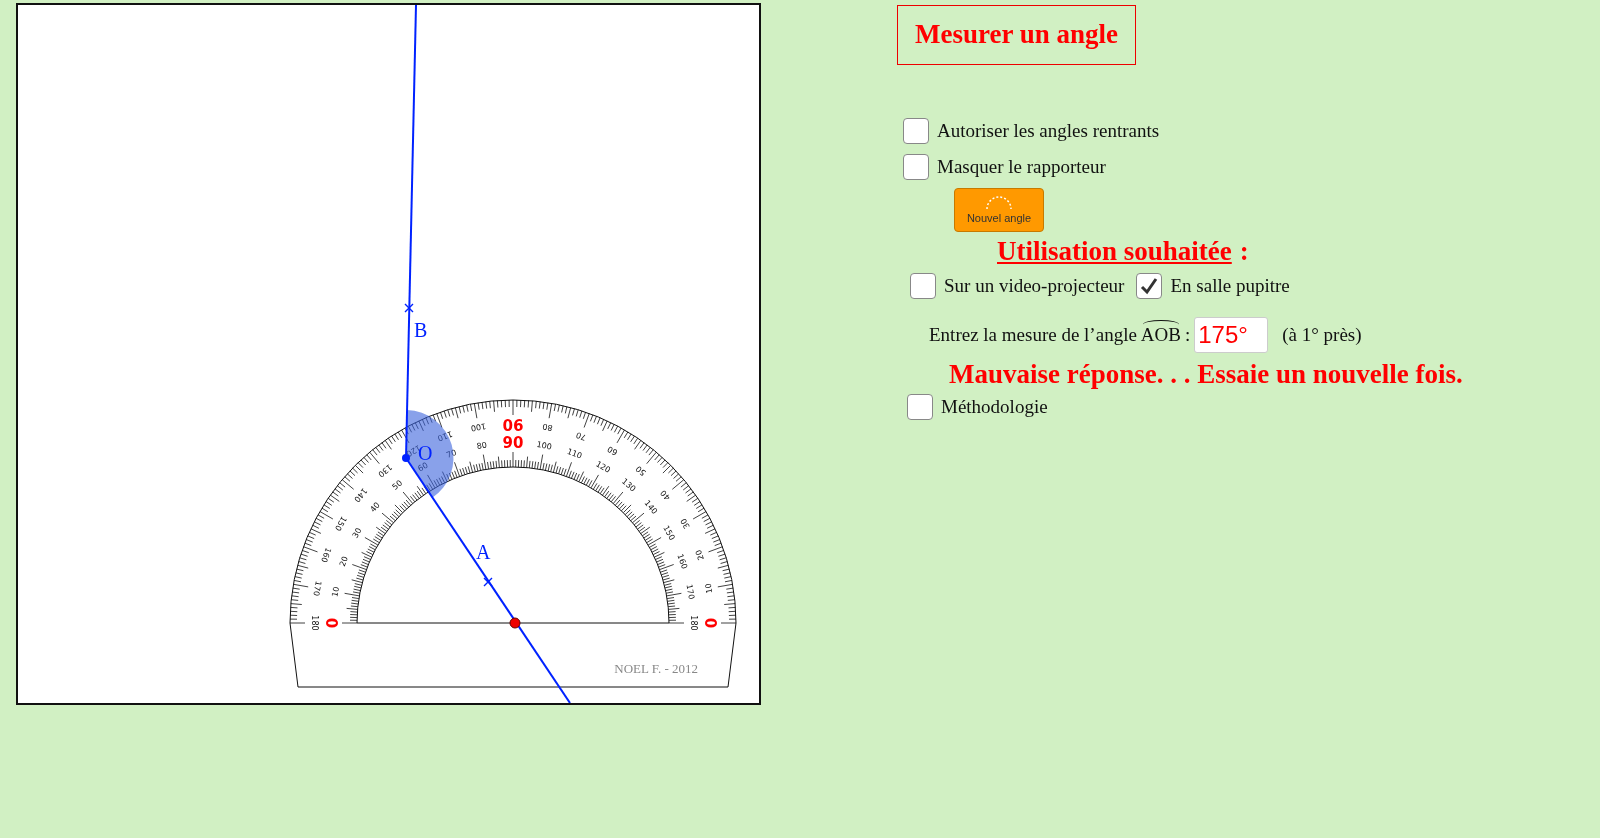 Image resolution: width=1600 pixels, height=838 pixels. What do you see at coordinates (603, 467) in the screenshot?
I see `scale-label: 120` at bounding box center [603, 467].